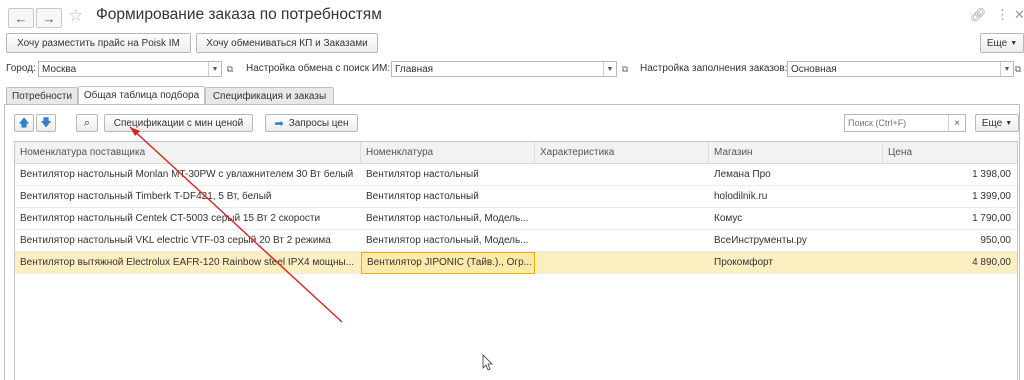 The image size is (1024, 380). I want to click on column-header: Характеристика, so click(622, 152).